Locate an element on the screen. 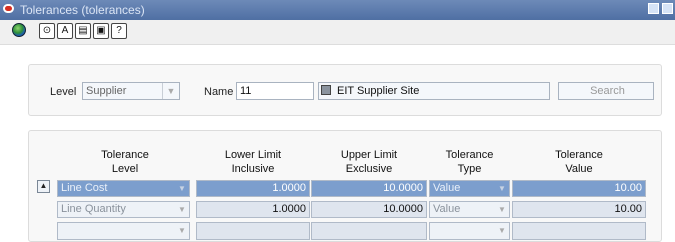 The width and height of the screenshot is (675, 242). scroll-up-icon: ▲ is located at coordinates (43, 186).